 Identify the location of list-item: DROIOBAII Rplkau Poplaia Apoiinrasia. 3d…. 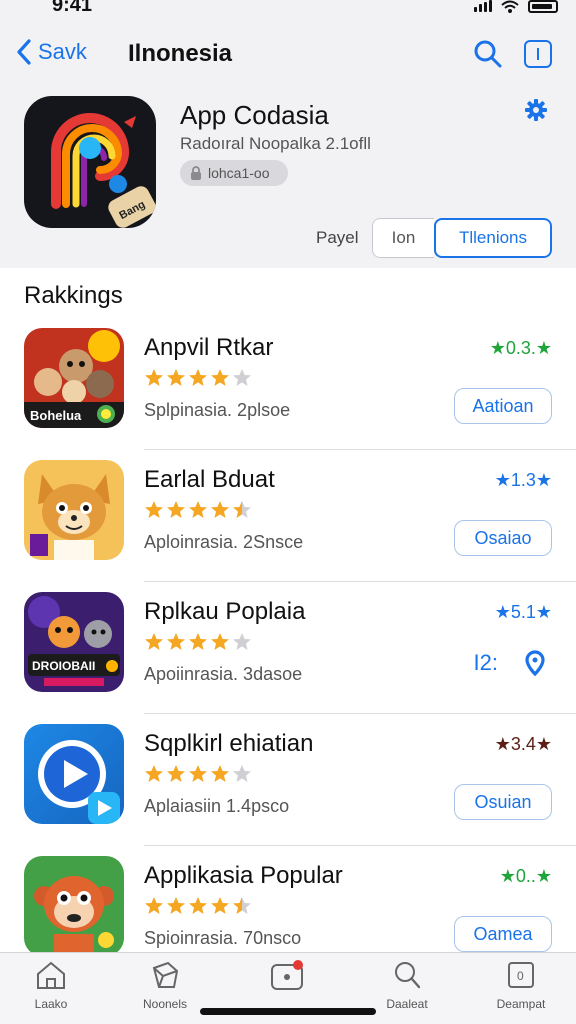
(288, 648).